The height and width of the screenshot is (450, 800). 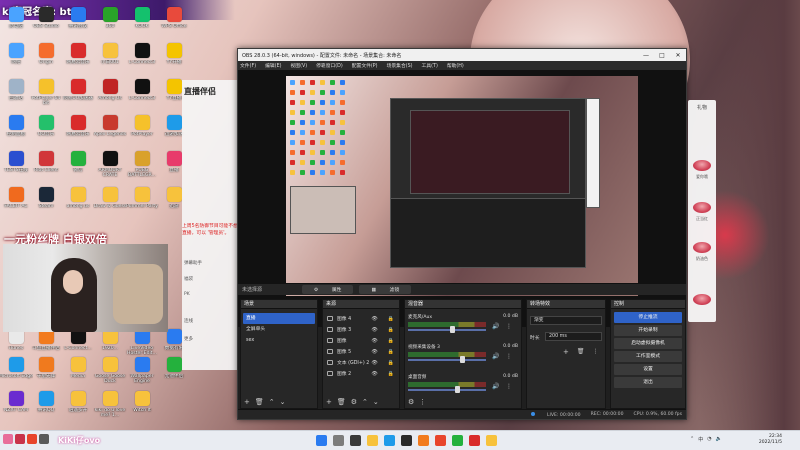 What do you see at coordinates (279, 318) in the screenshot?
I see `scene-item: 直播` at bounding box center [279, 318].